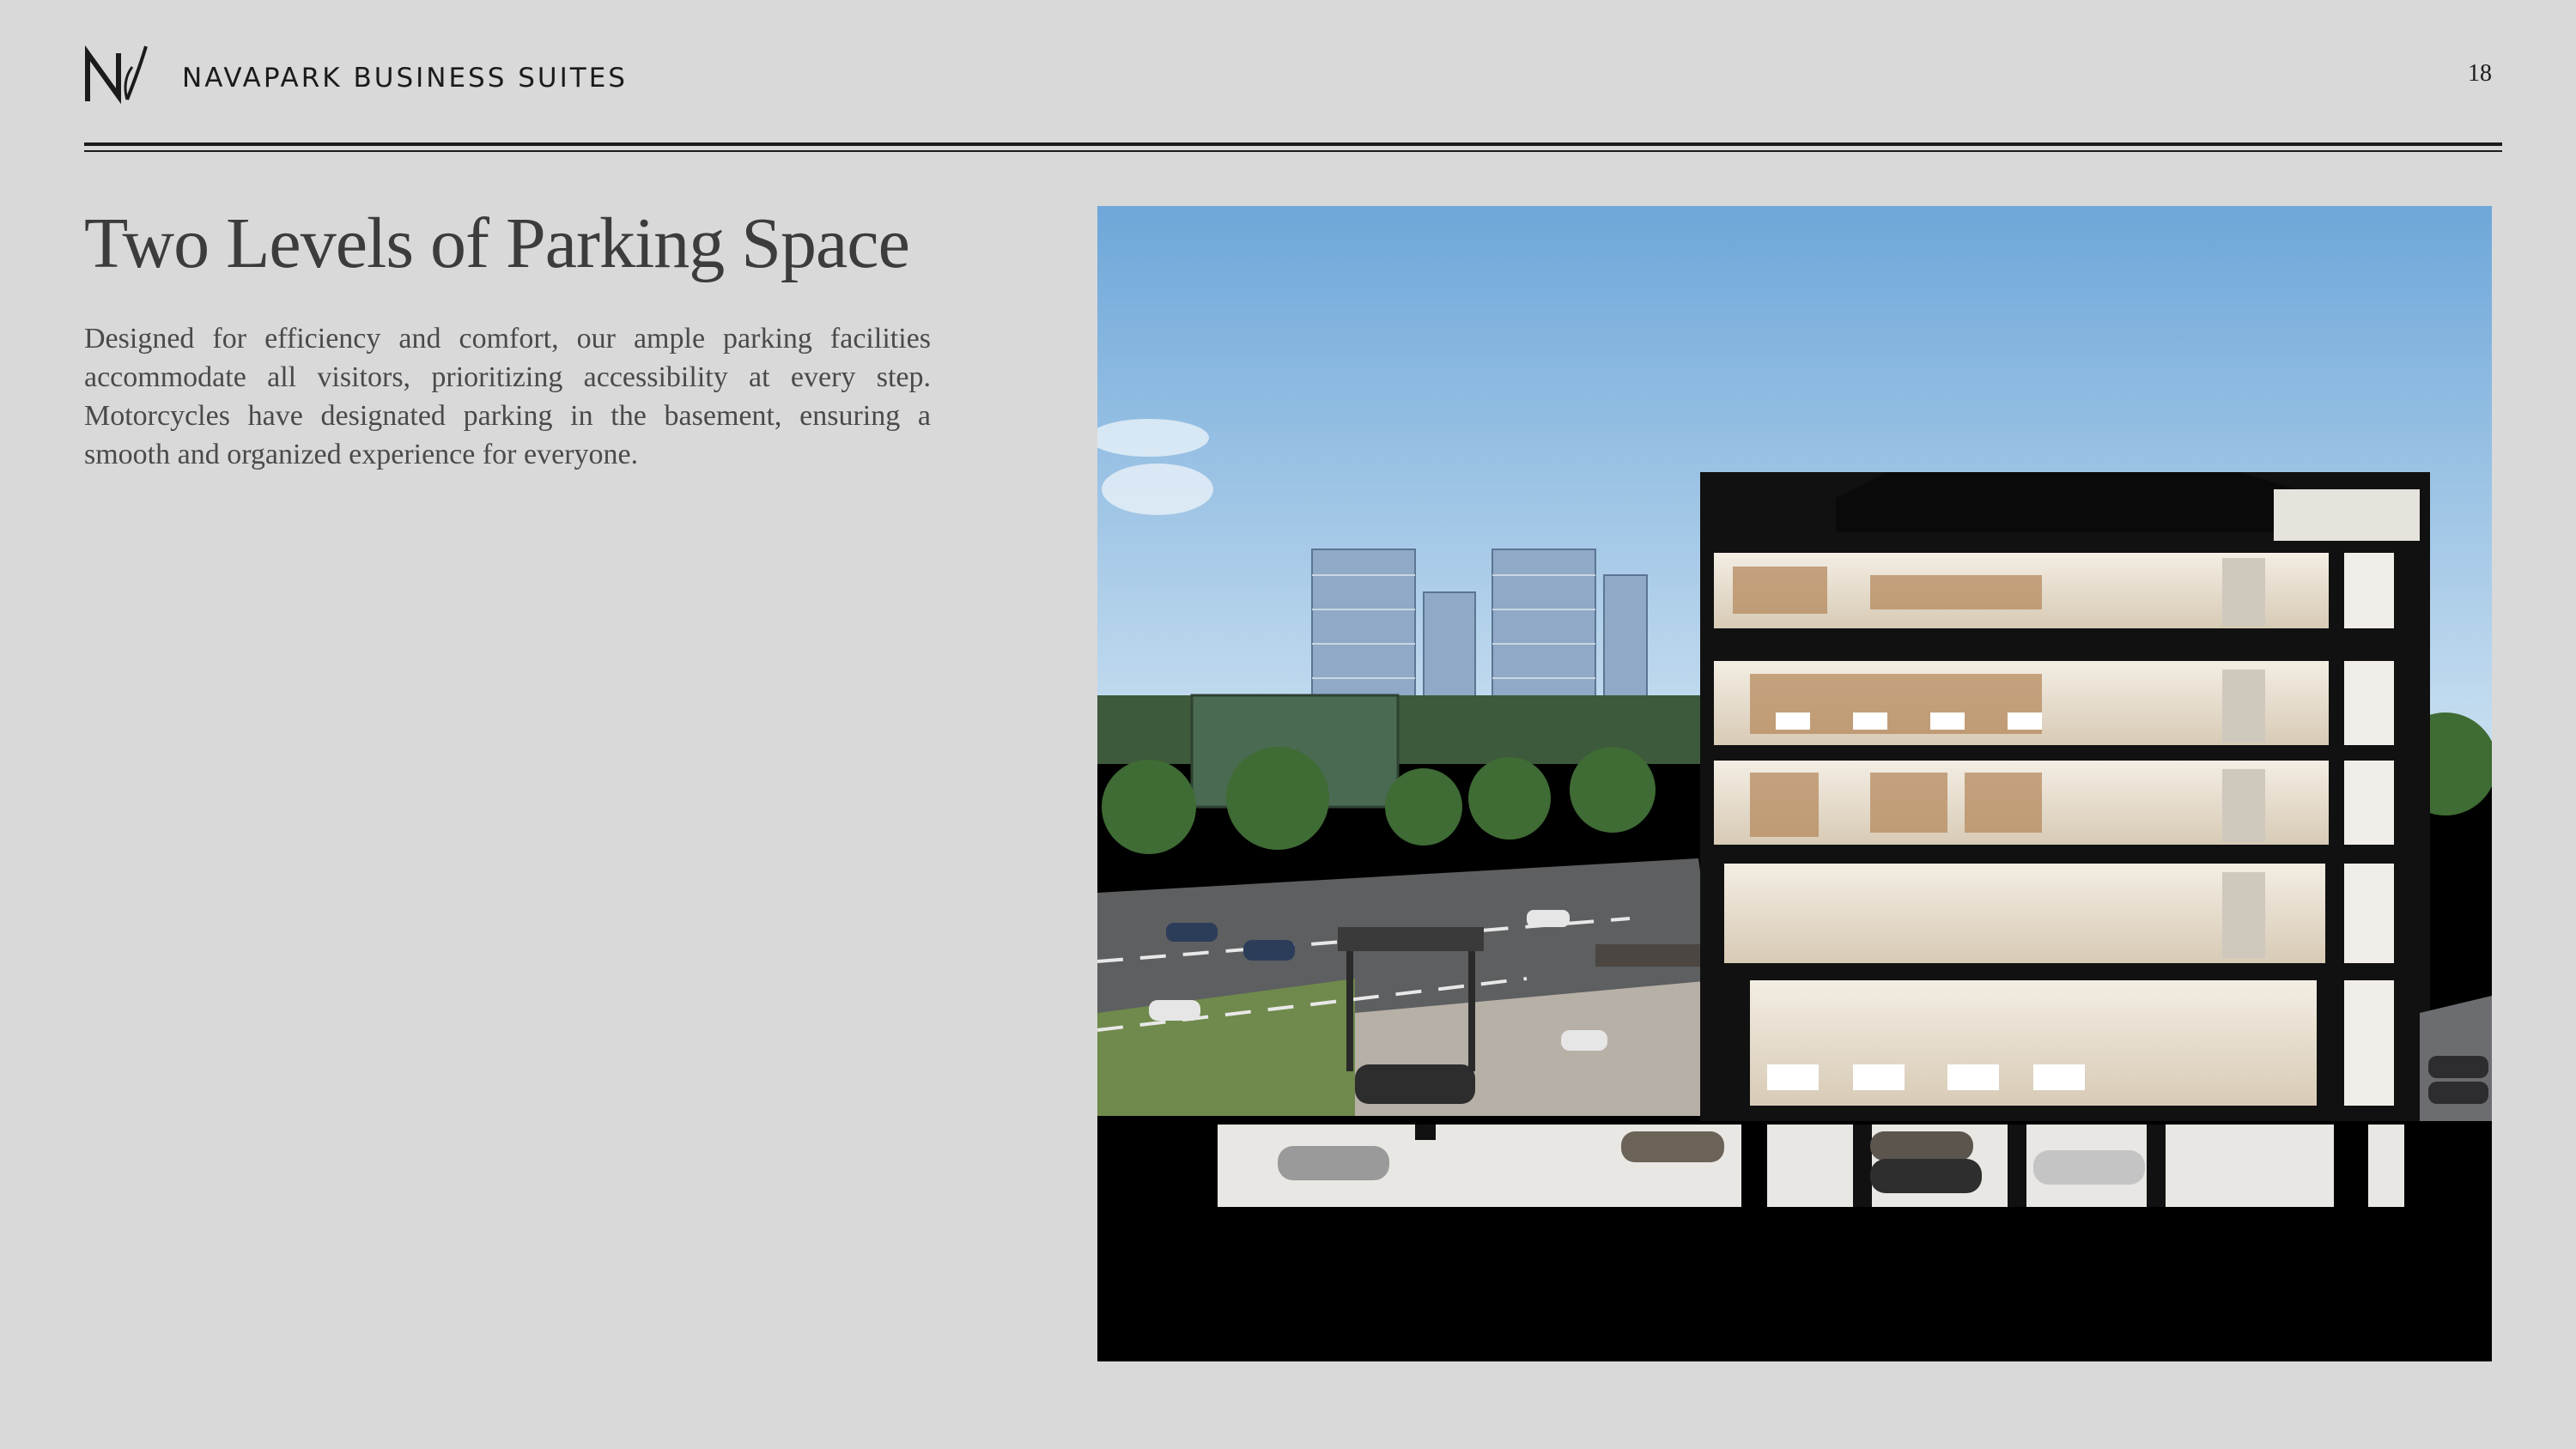 Image resolution: width=2576 pixels, height=1449 pixels. I want to click on page-header: NAVAPARK BUSINESS SUITES 18, so click(1288, 77).